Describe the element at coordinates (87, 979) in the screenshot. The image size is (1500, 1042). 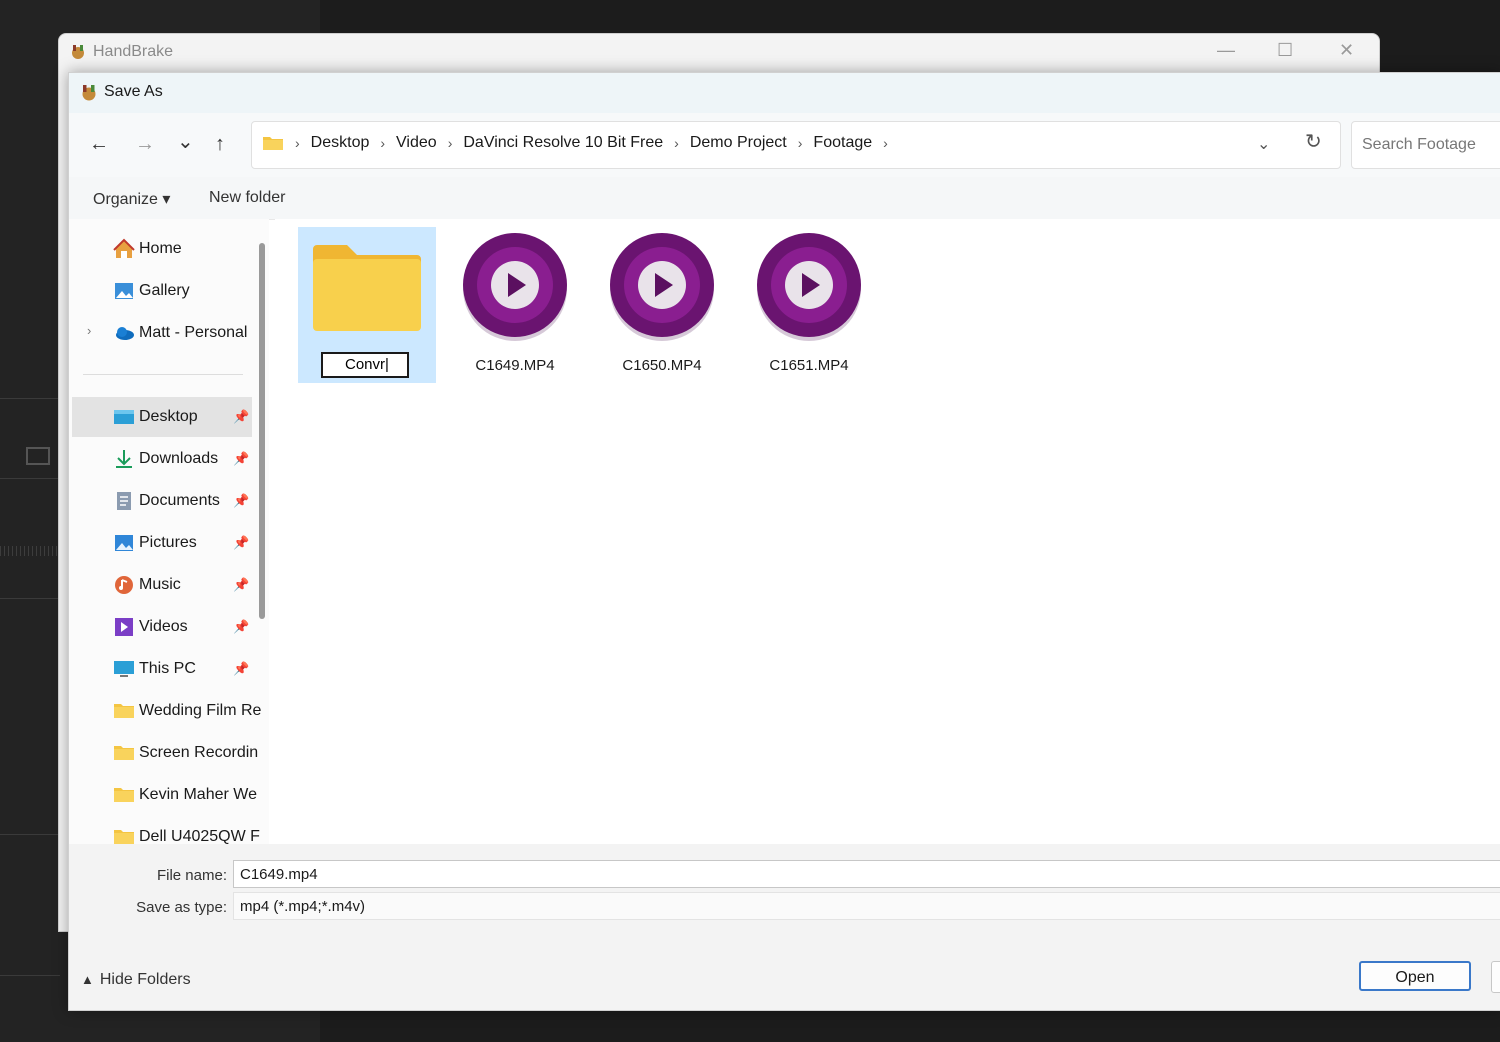
I see `chevron-up-icon: ▲` at that location.